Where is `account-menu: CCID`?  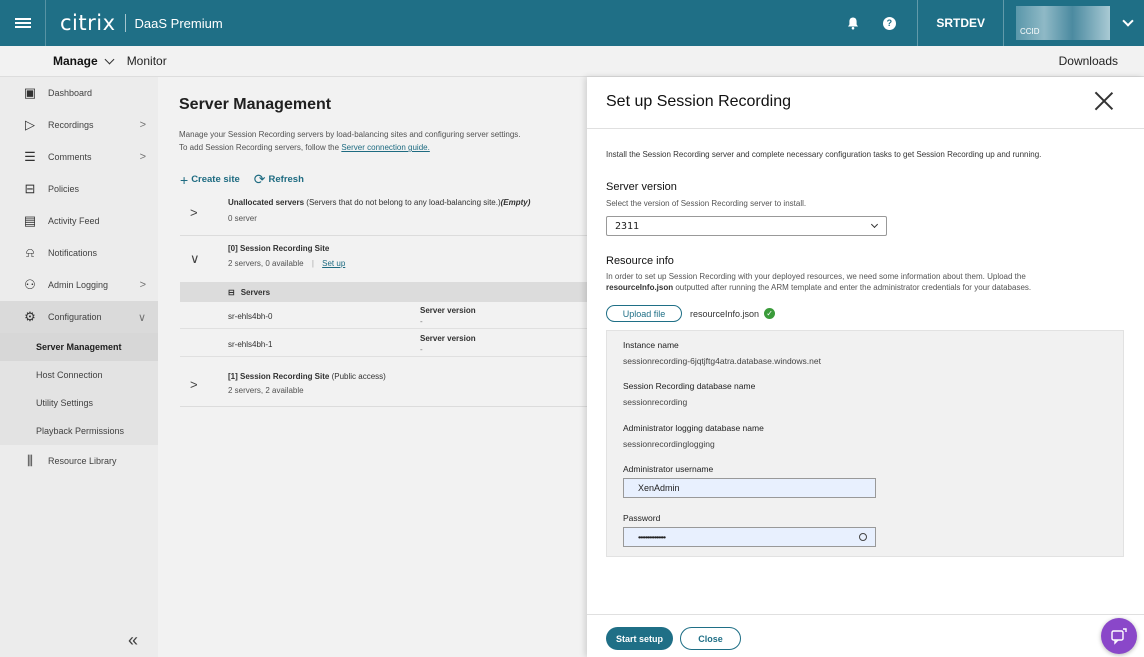 account-menu: CCID is located at coordinates (1074, 23).